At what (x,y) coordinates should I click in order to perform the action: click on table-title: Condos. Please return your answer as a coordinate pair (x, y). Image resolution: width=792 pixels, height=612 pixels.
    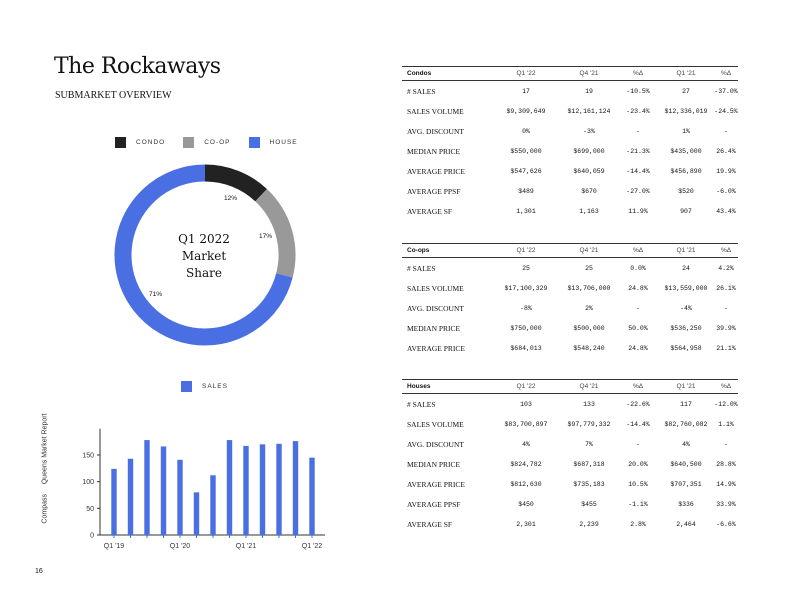
    Looking at the image, I should click on (419, 73).